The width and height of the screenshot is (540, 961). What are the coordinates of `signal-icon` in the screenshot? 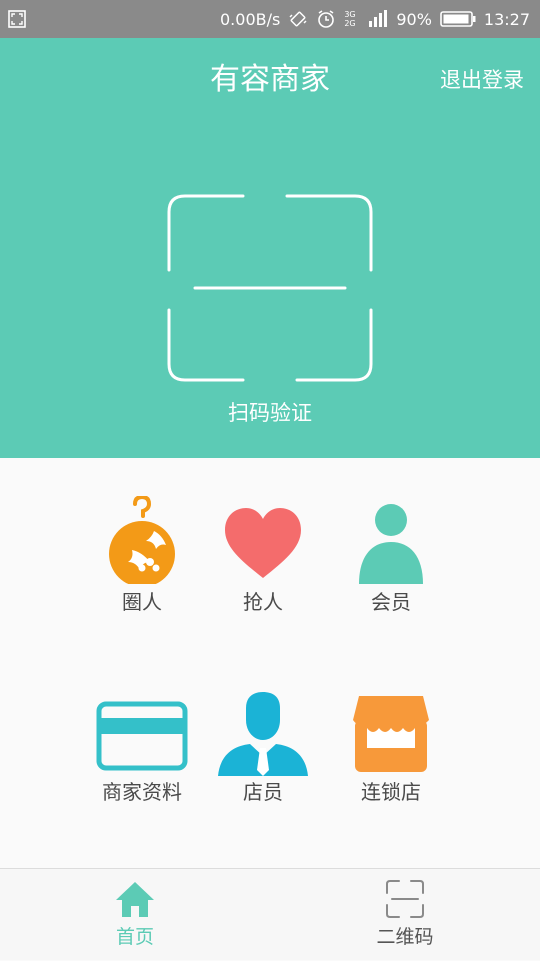 It's located at (378, 18).